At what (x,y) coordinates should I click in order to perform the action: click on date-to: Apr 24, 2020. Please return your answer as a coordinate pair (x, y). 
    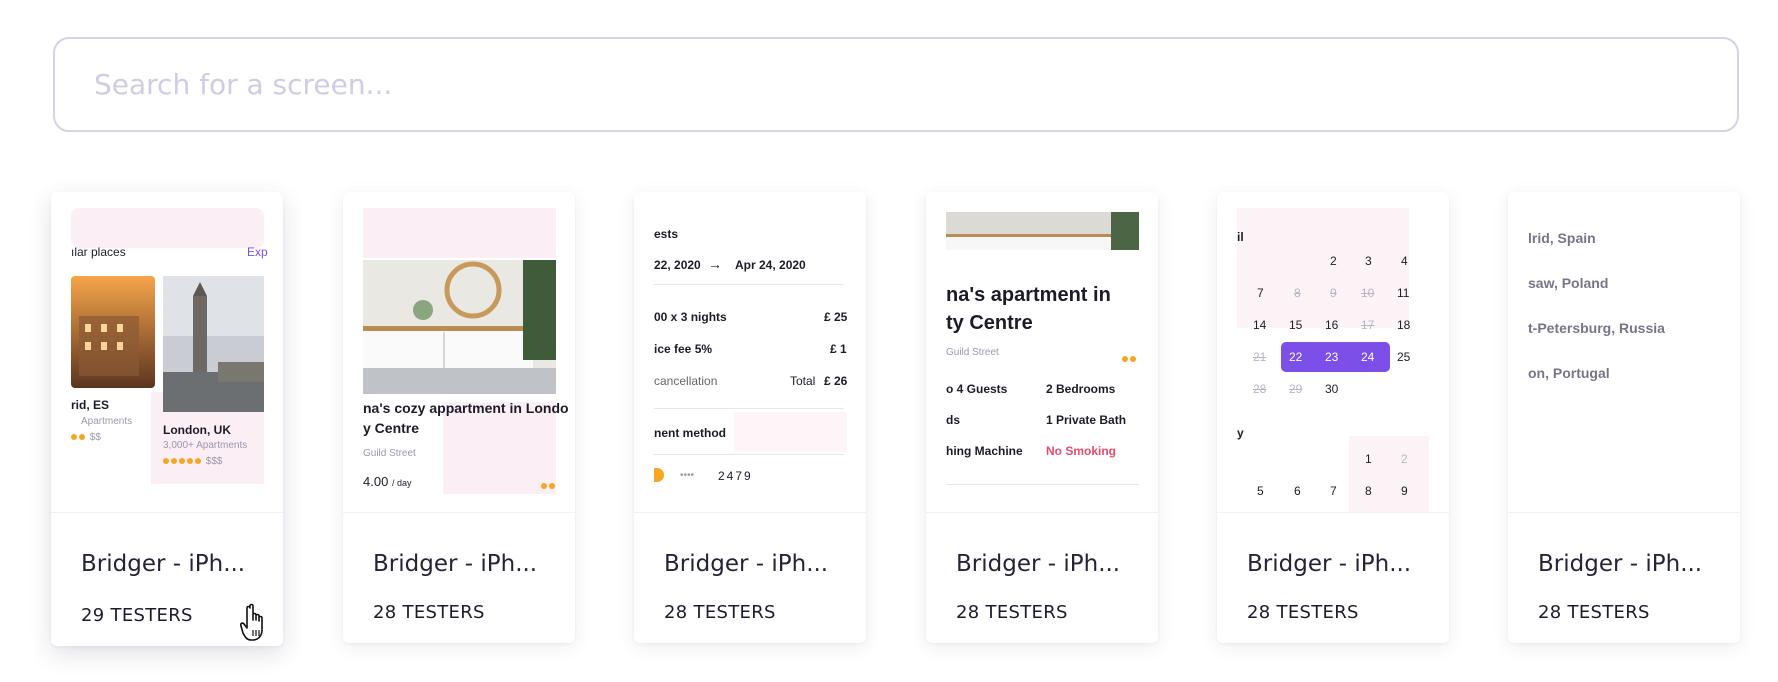
    Looking at the image, I should click on (770, 265).